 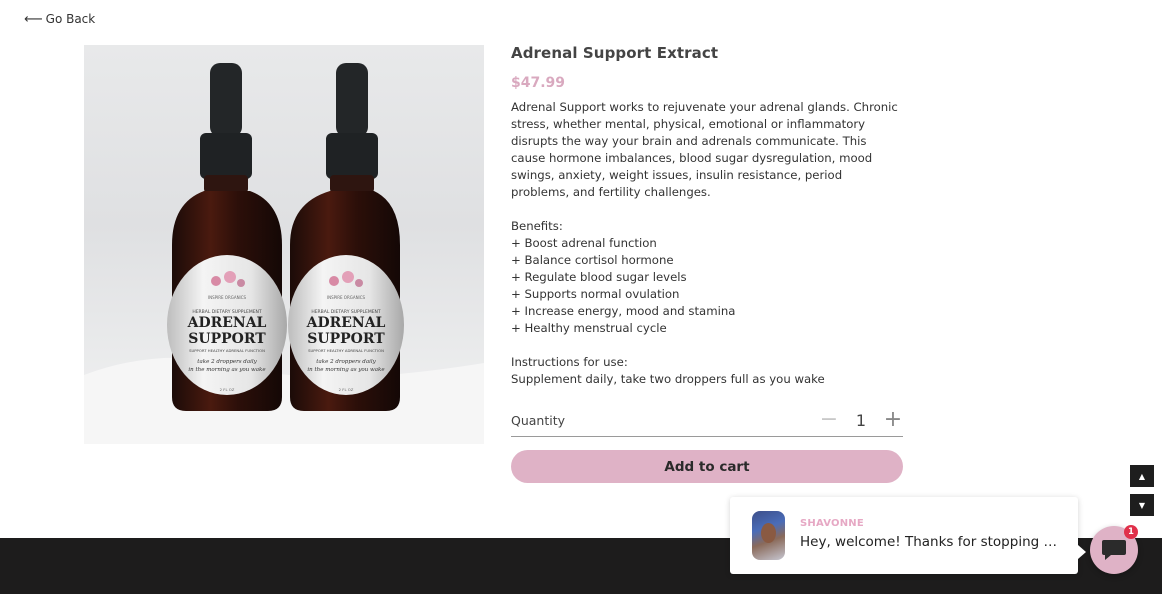 I want to click on arrow-left-icon: ⟵, so click(x=33, y=19).